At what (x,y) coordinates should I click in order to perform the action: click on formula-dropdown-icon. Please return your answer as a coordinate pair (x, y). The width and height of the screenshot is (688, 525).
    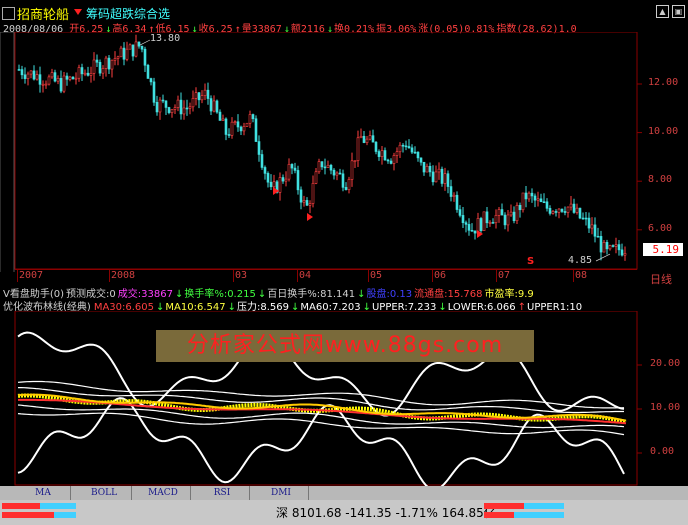
    Looking at the image, I should click on (78, 12).